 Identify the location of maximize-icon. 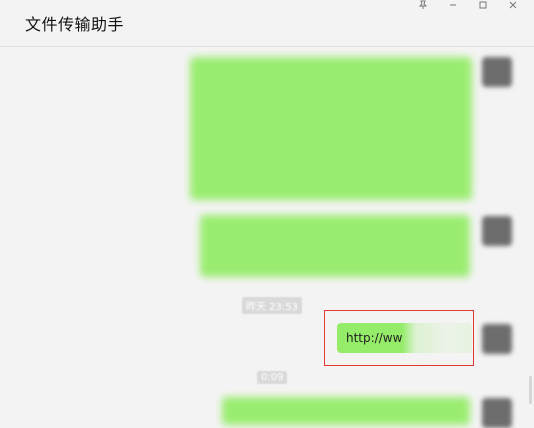
(483, 7).